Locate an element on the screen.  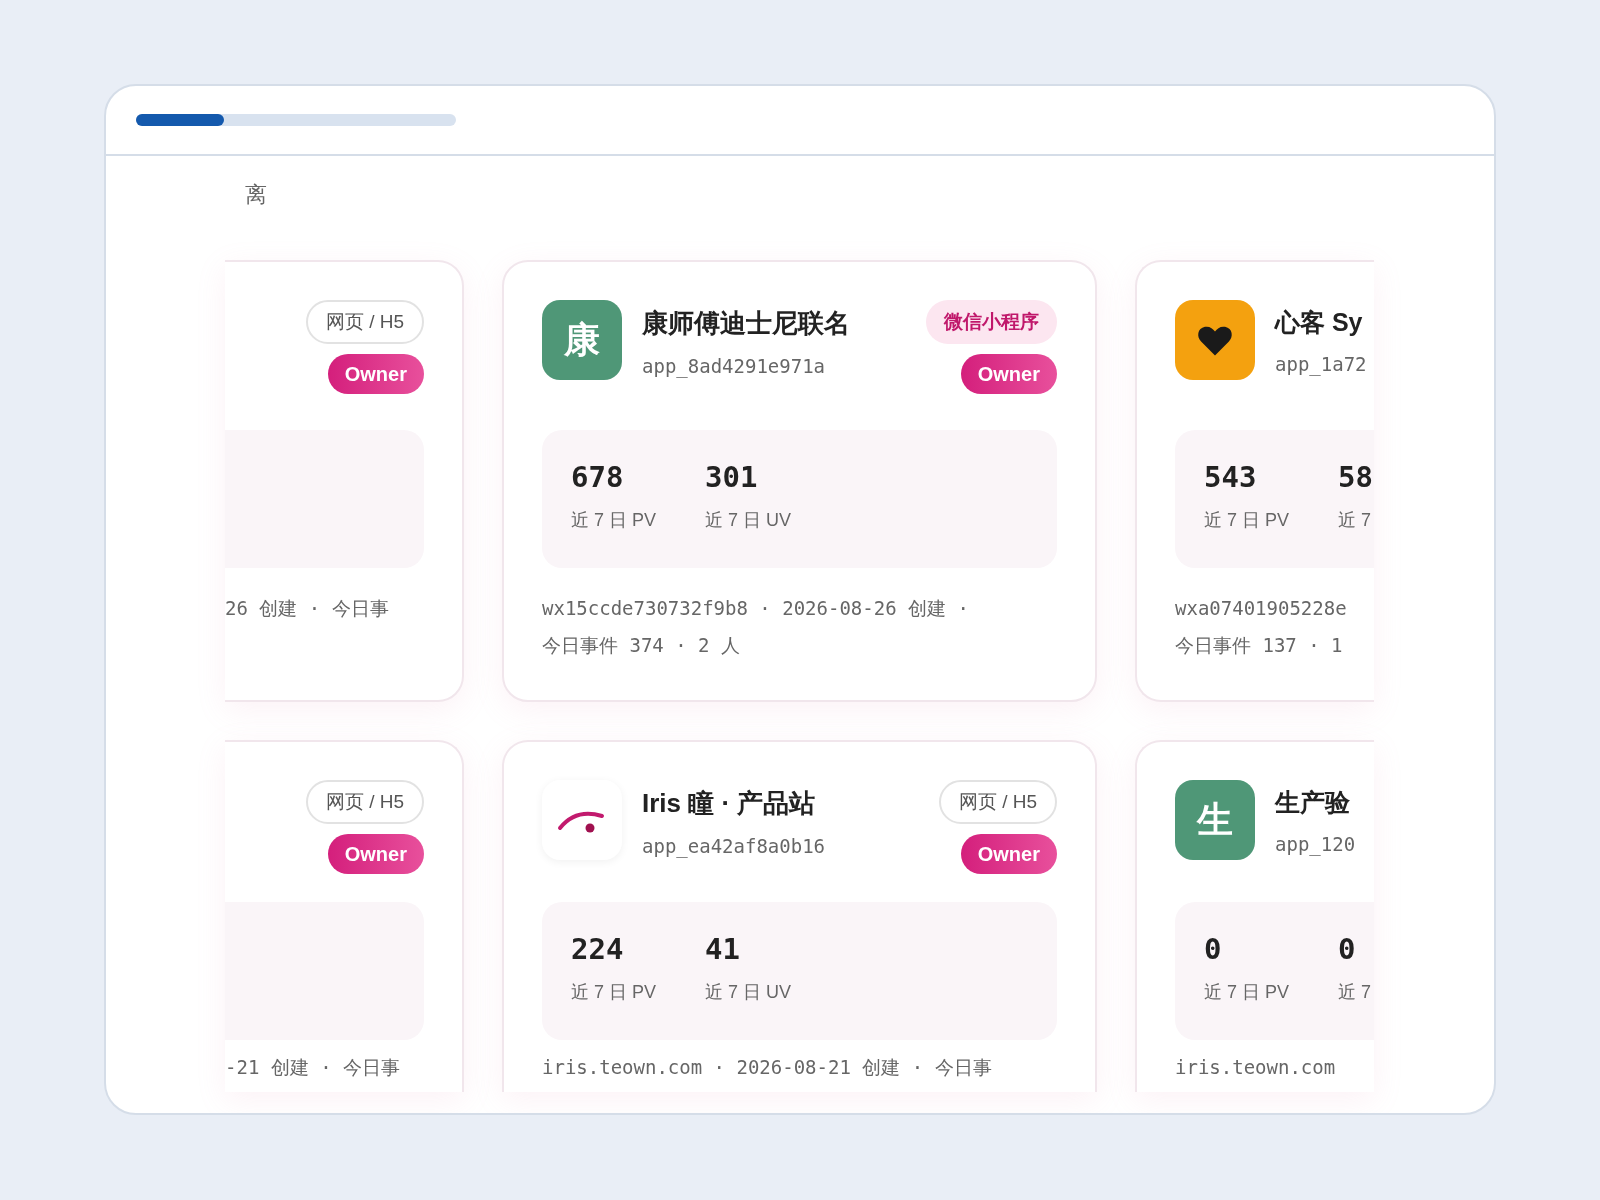
stat-value: 543 is located at coordinates (1231, 477).